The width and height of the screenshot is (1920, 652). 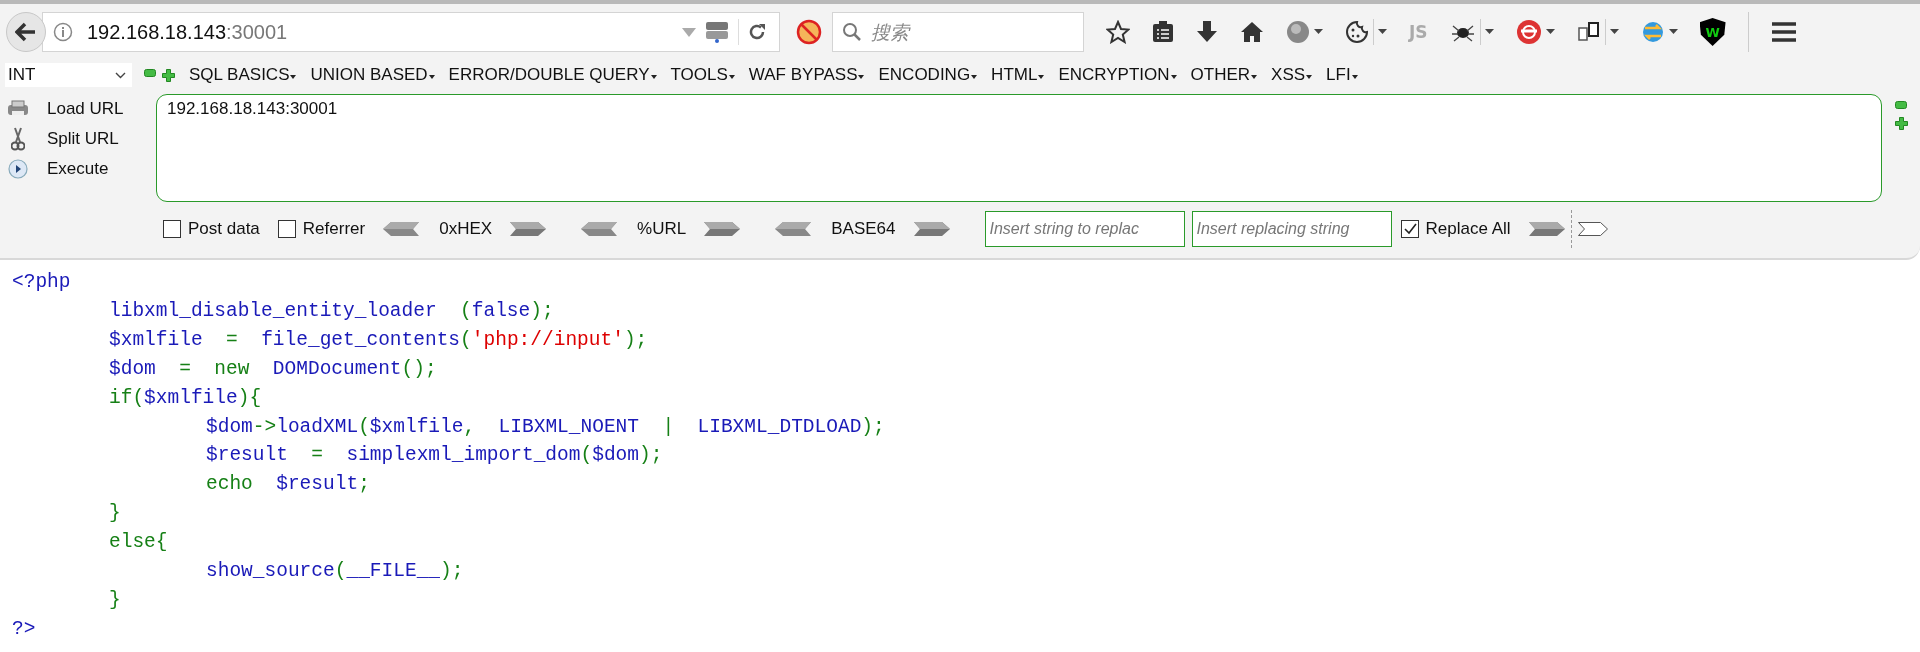 I want to click on action-button: Split URL, so click(x=83, y=139).